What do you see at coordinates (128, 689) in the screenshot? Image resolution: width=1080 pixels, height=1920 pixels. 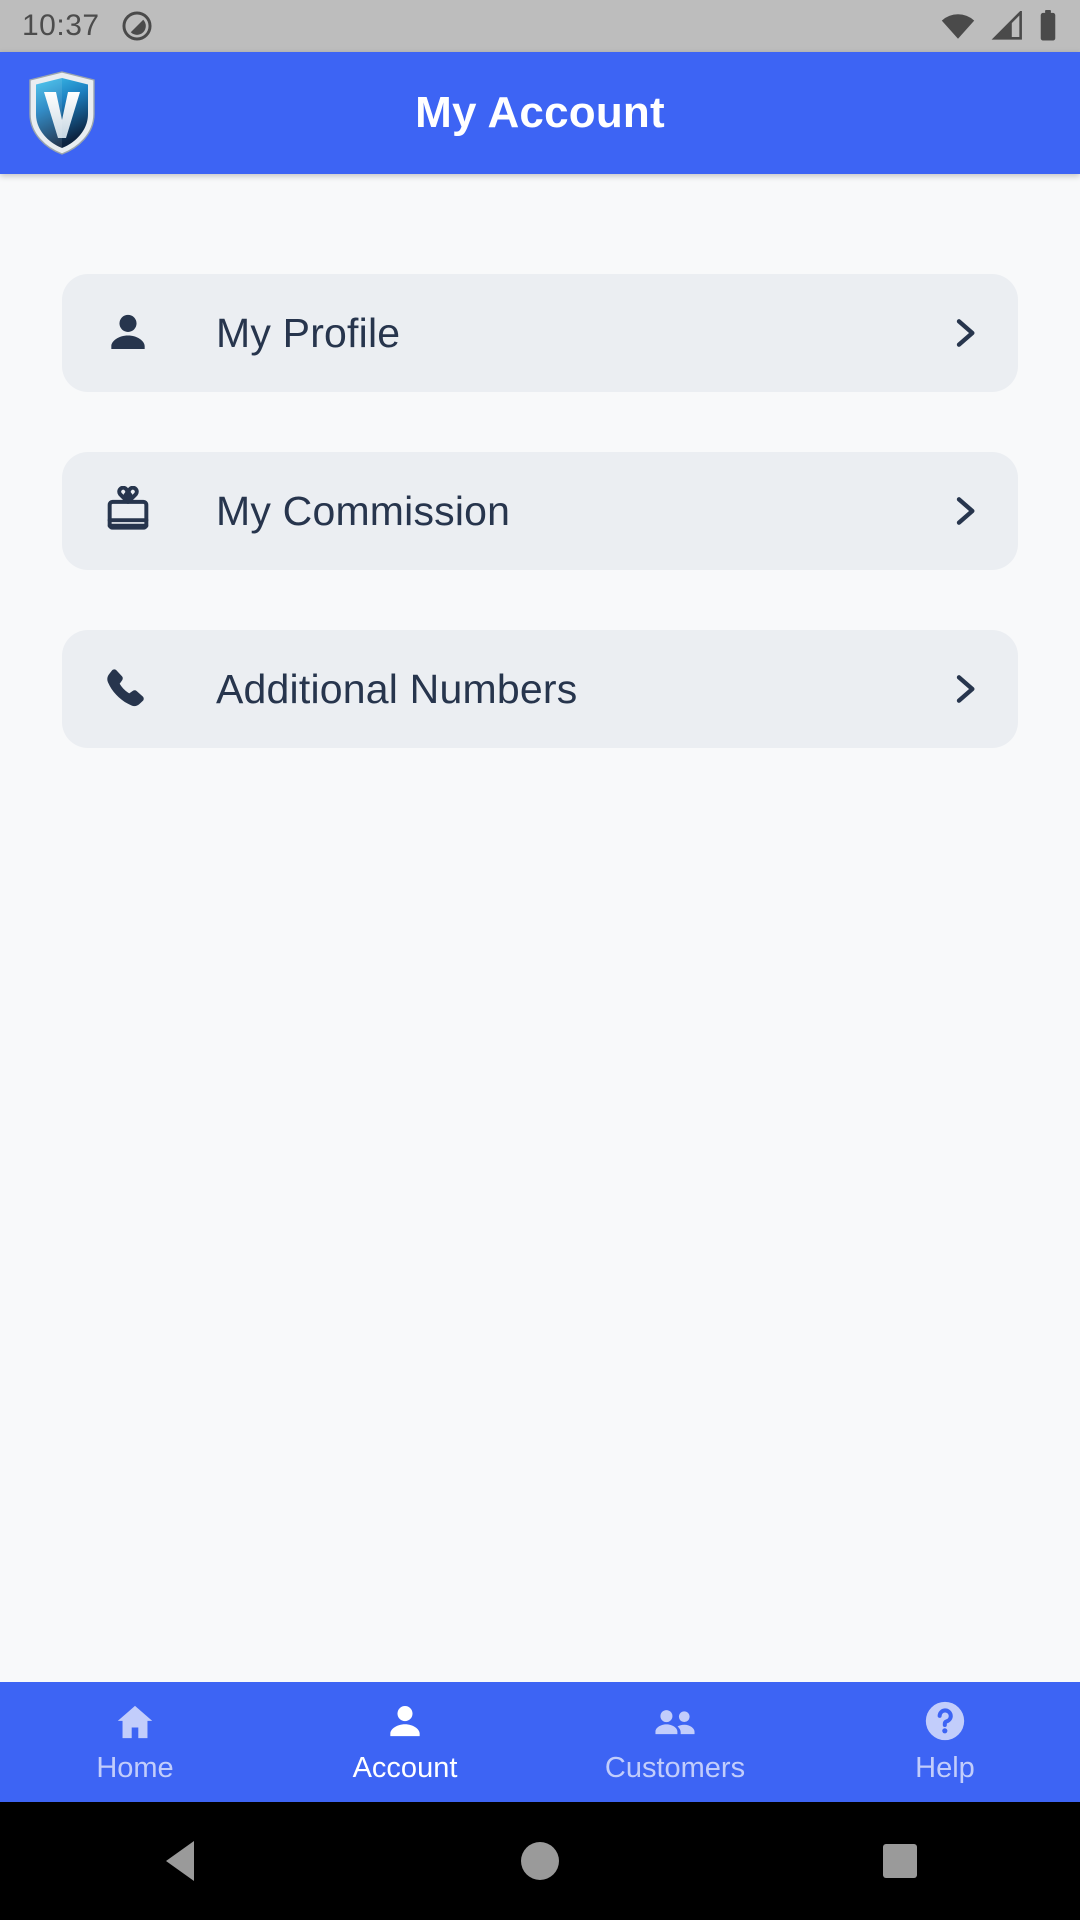 I see `phone-icon` at bounding box center [128, 689].